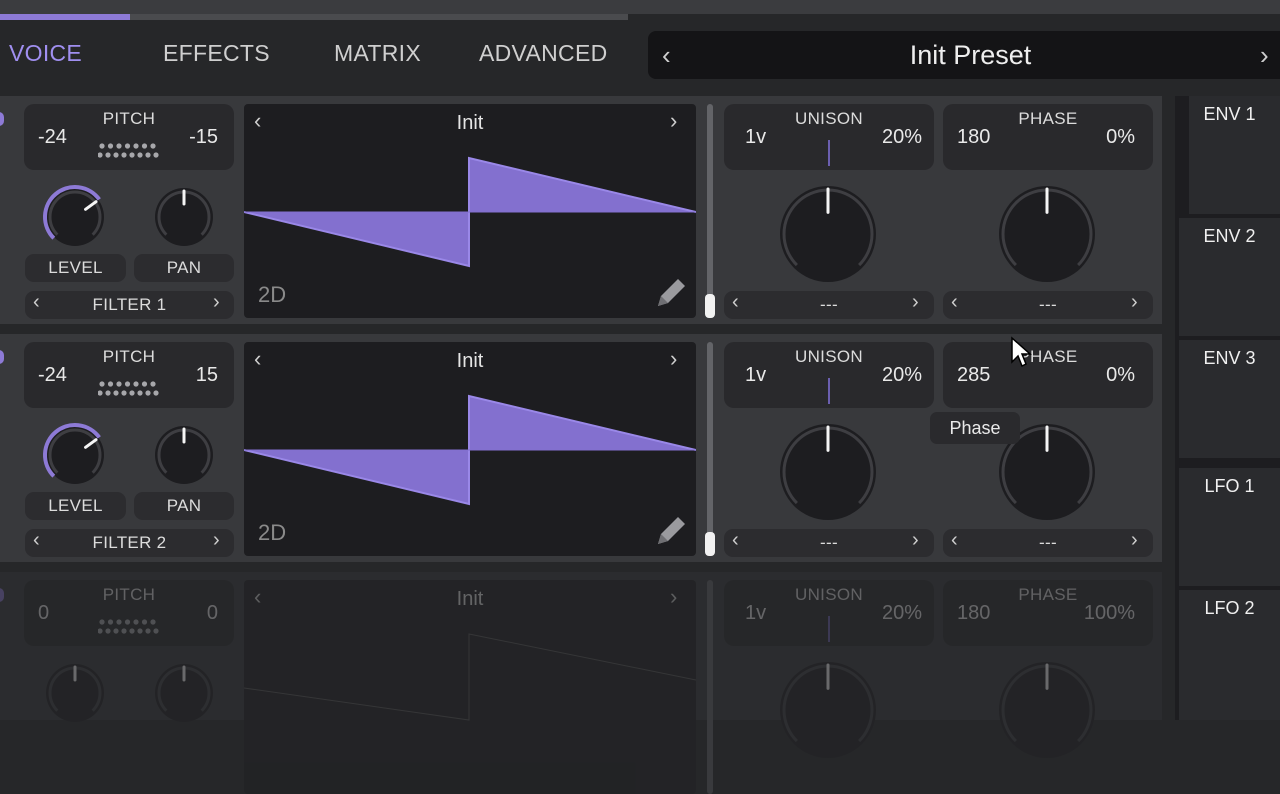 The height and width of the screenshot is (794, 1280). What do you see at coordinates (184, 506) in the screenshot?
I see `pan-label-pill: PAN` at bounding box center [184, 506].